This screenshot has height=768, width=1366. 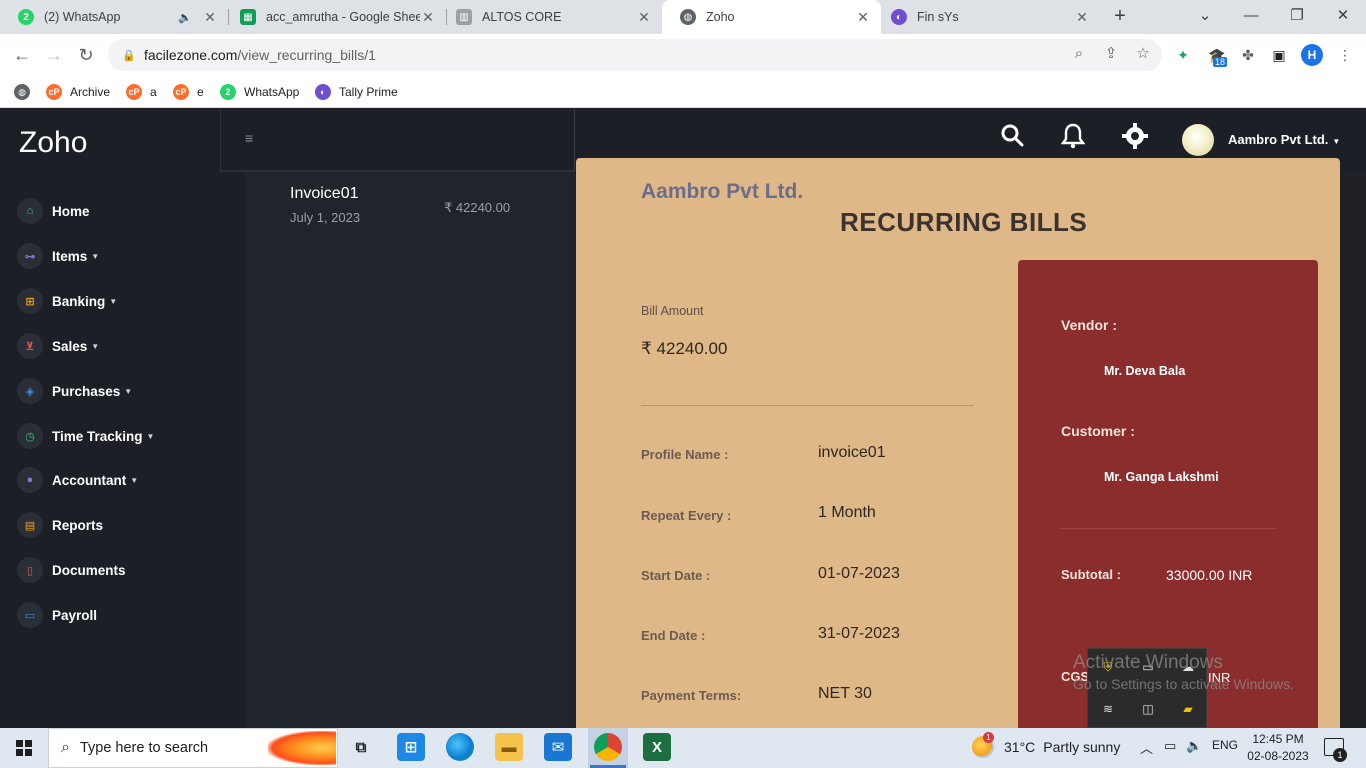 I want to click on sidebar-item-items: ⊶ Items ▼, so click(x=127, y=256).